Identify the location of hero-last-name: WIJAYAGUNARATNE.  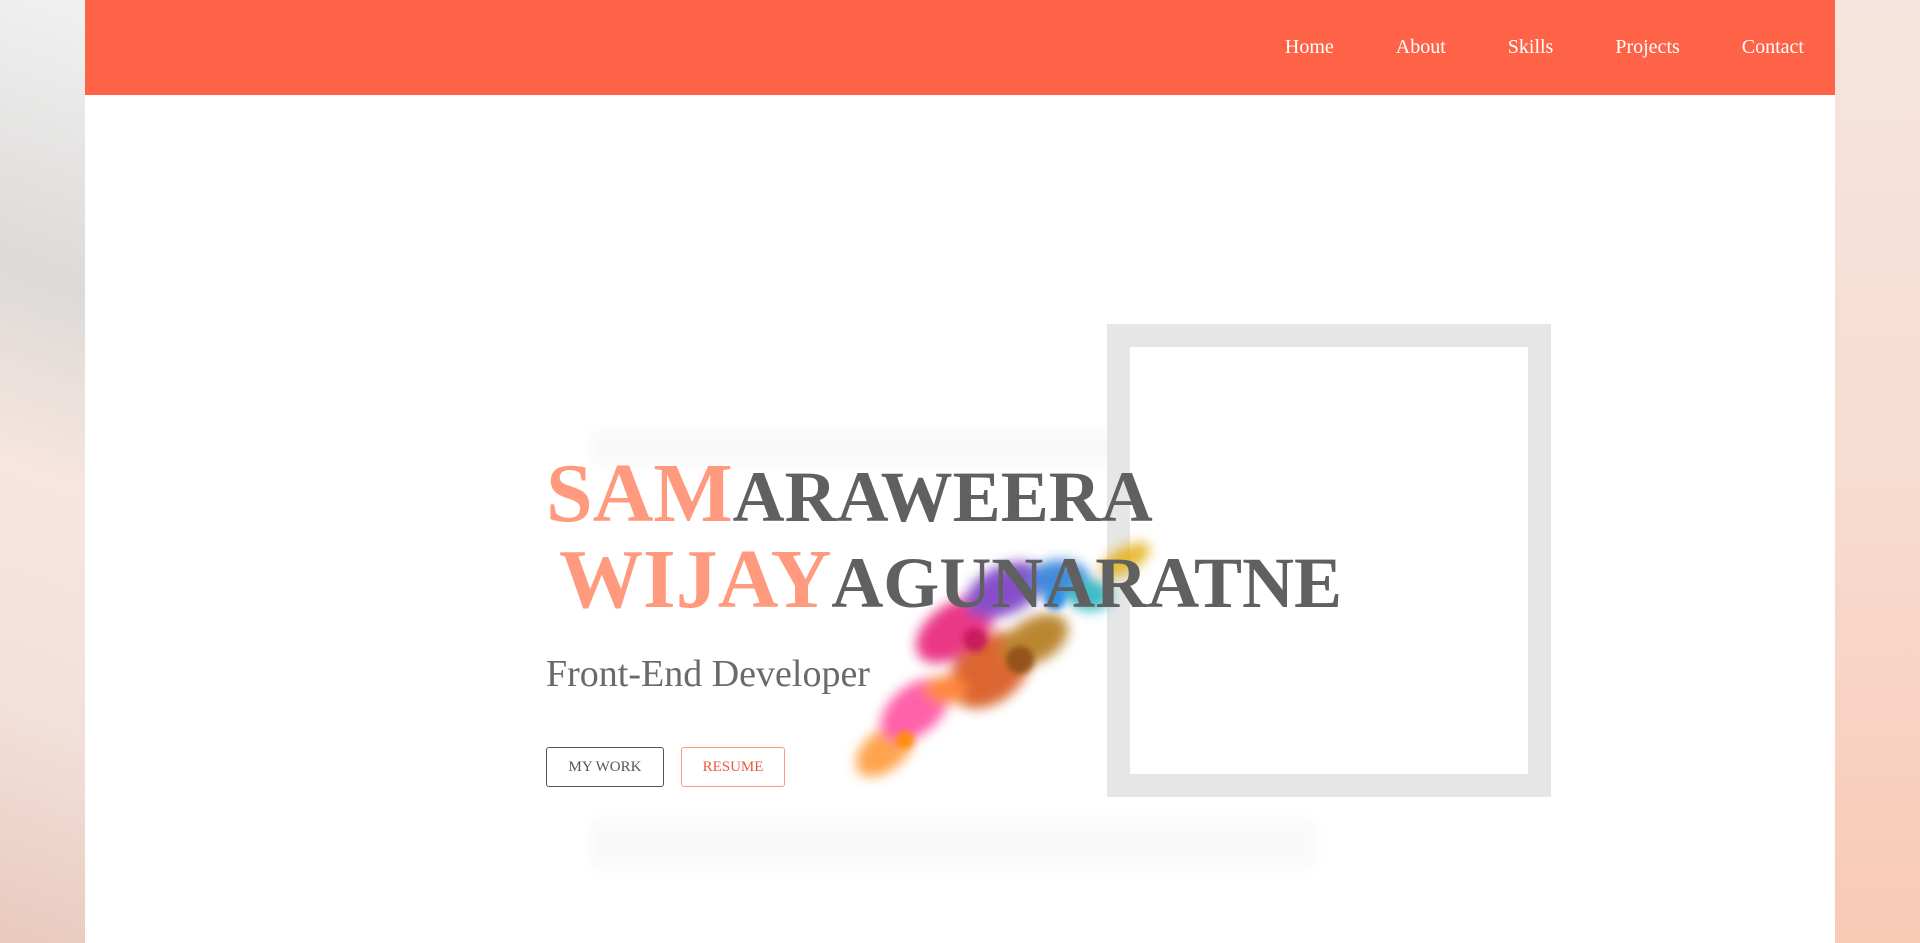
(950, 580).